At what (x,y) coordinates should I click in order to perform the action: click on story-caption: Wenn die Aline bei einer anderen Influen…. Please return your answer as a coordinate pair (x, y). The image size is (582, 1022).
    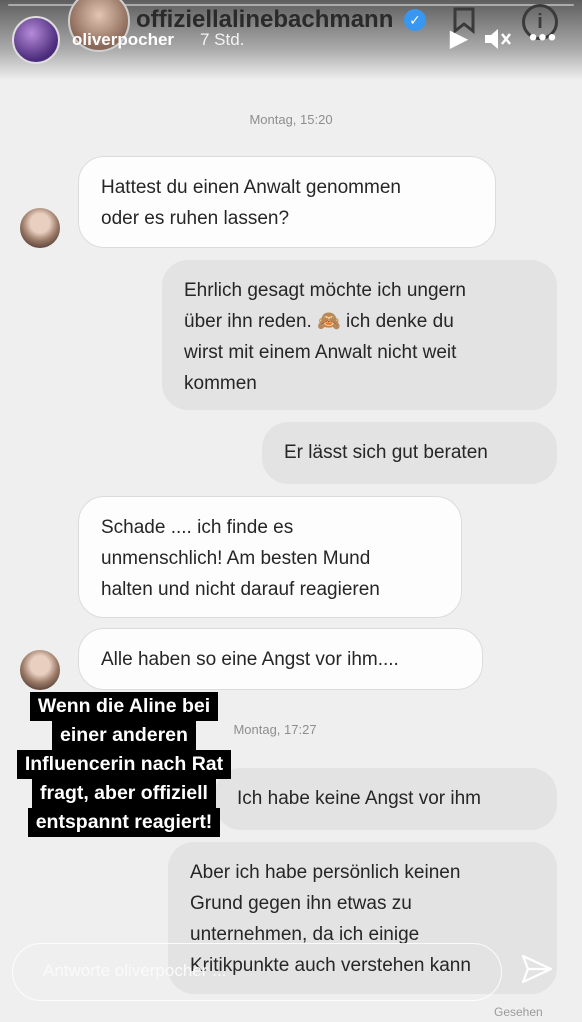
    Looking at the image, I should click on (124, 764).